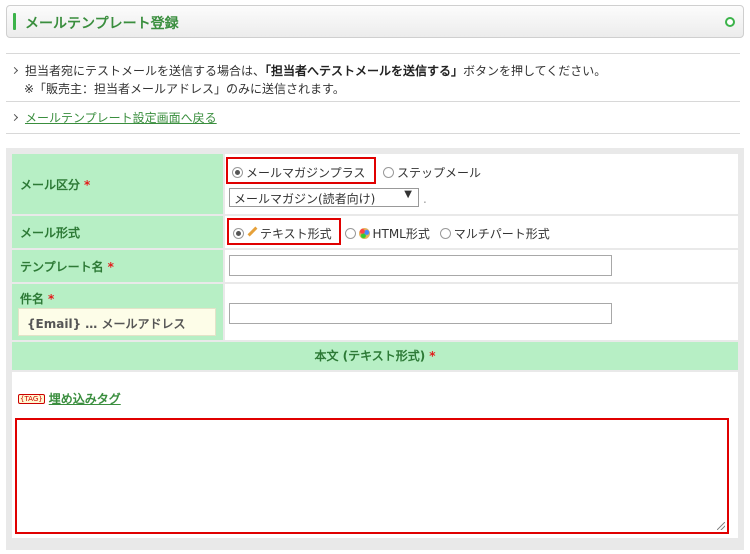 This screenshot has width=750, height=554. Describe the element at coordinates (324, 197) in the screenshot. I see `mail-magazine-type-select: メールマガジン(読者向け) ▼` at that location.